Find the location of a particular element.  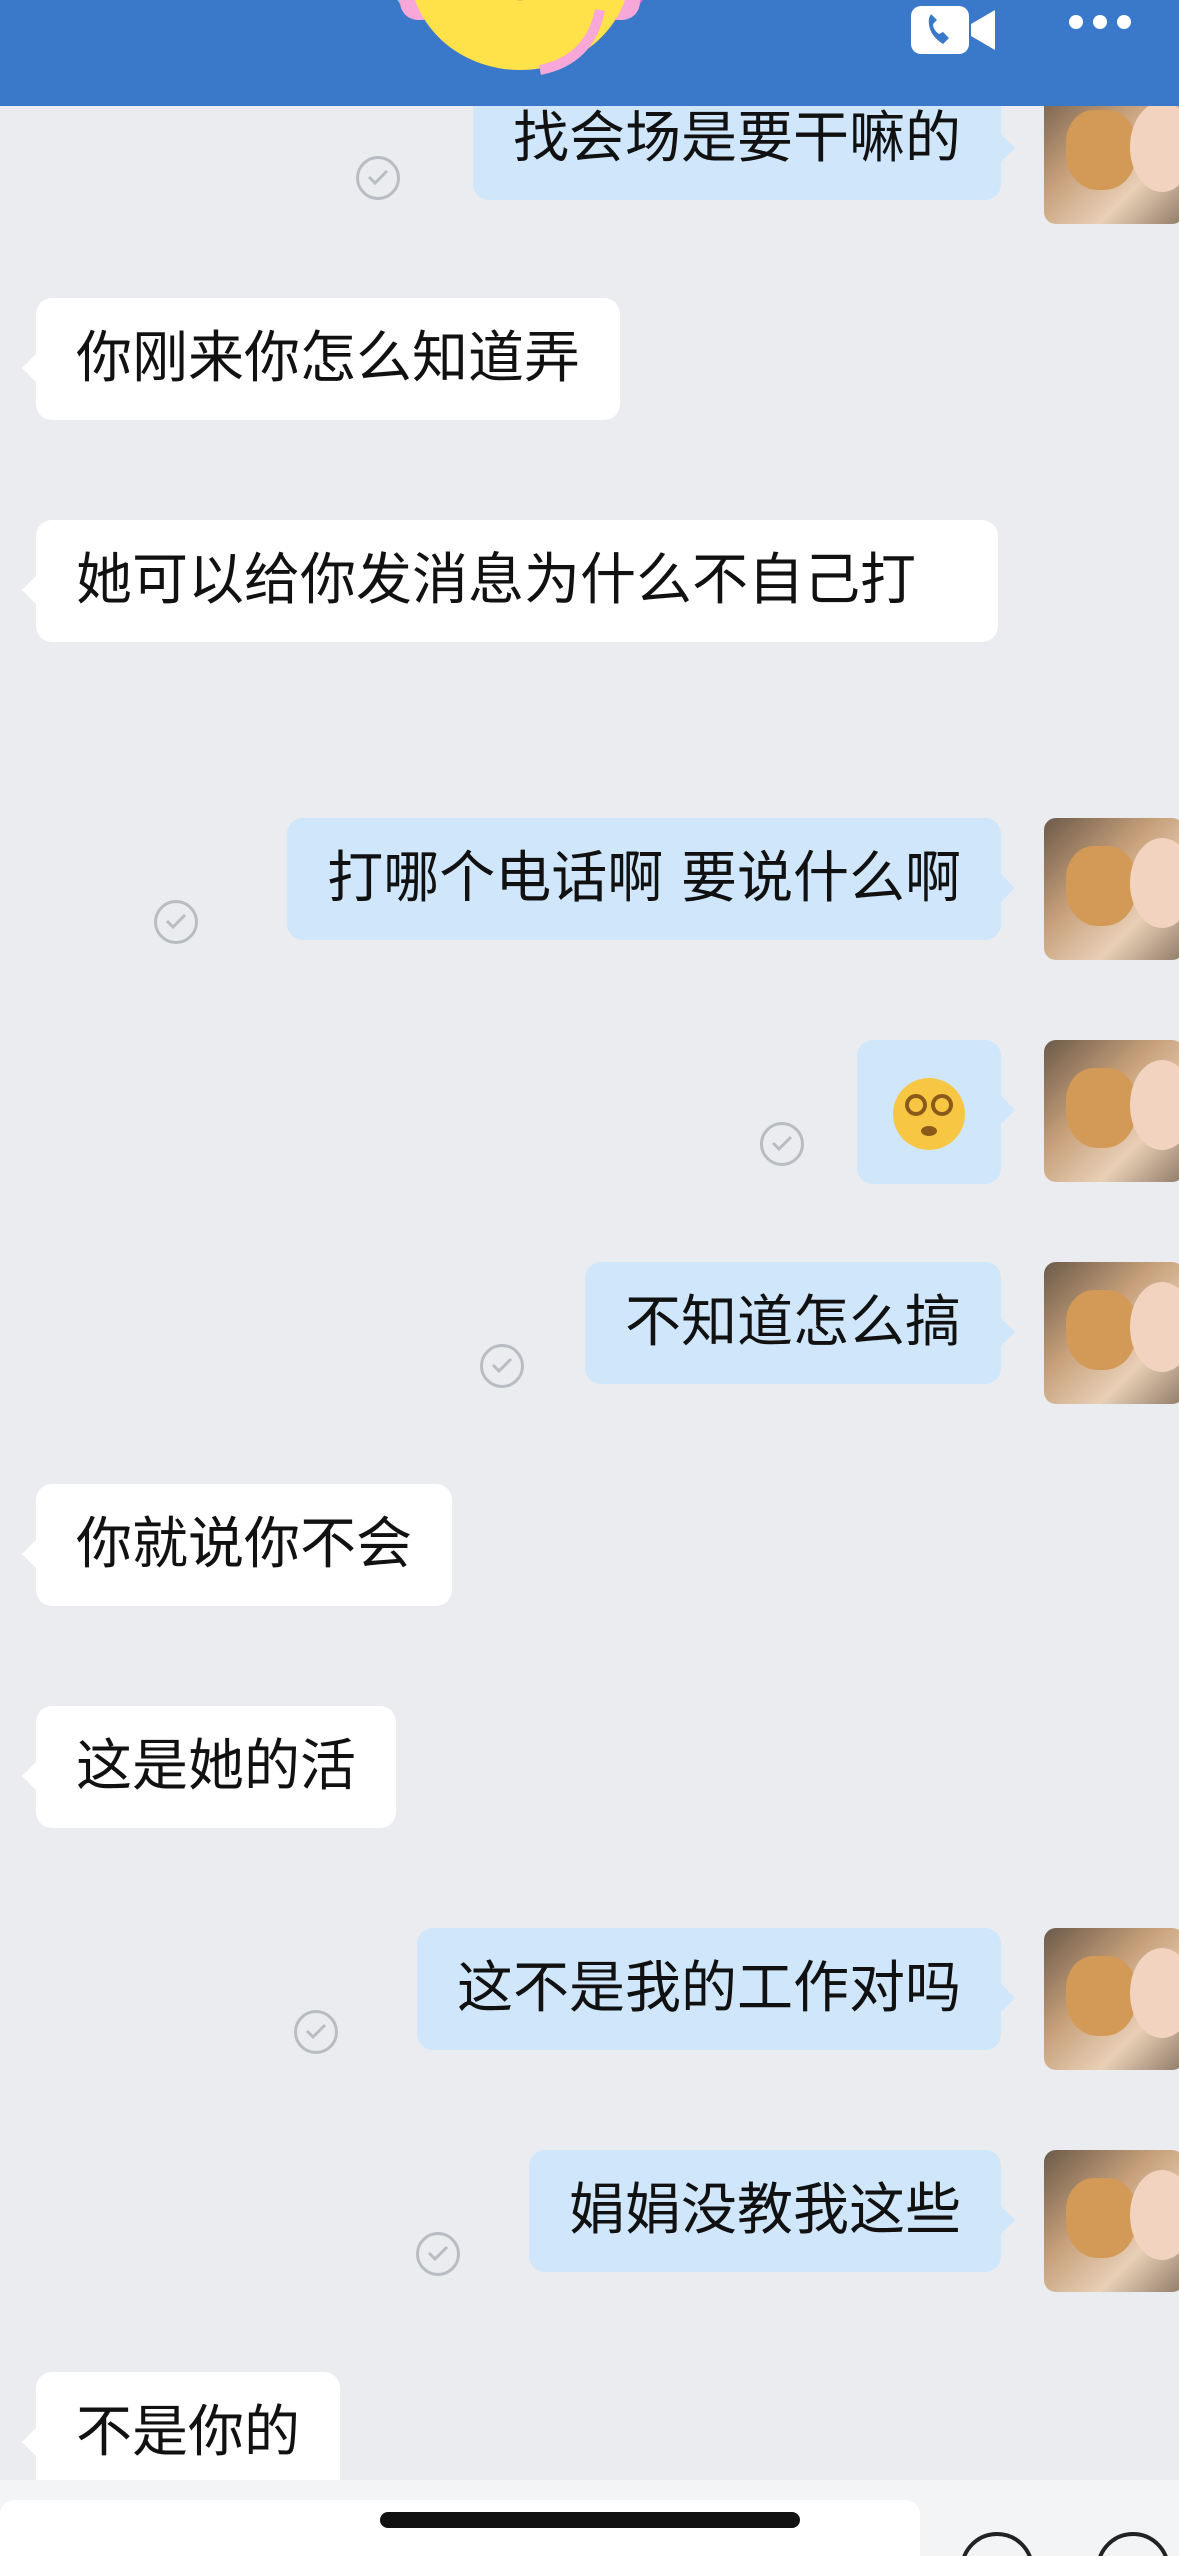

message-text: 娟娟没教我这些 is located at coordinates (765, 2210).